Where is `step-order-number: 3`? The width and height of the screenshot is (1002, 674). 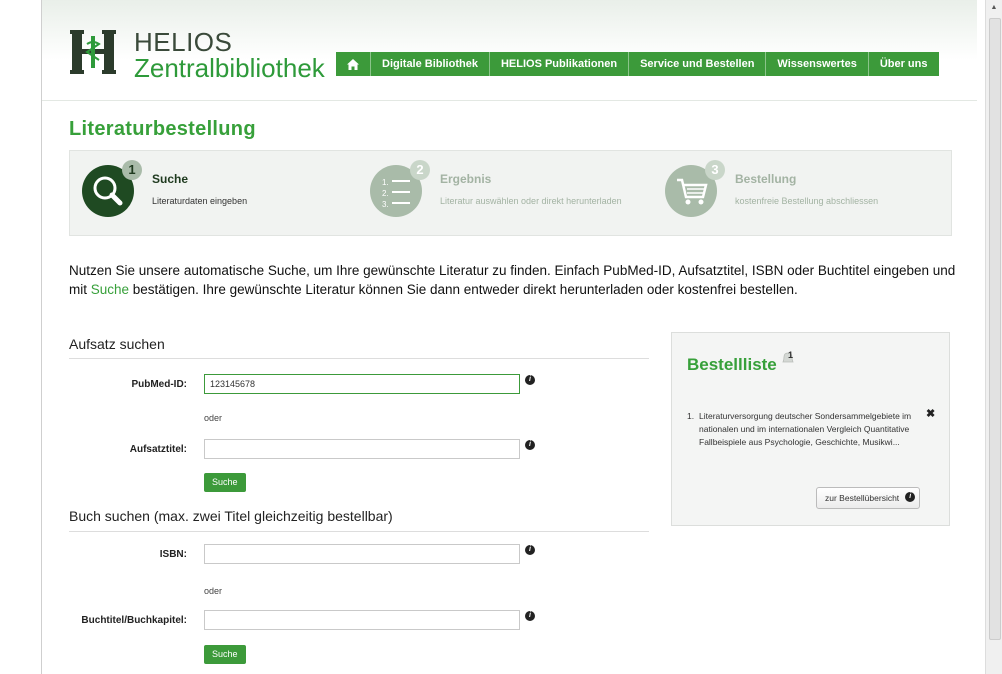
step-order-number: 3 is located at coordinates (715, 170).